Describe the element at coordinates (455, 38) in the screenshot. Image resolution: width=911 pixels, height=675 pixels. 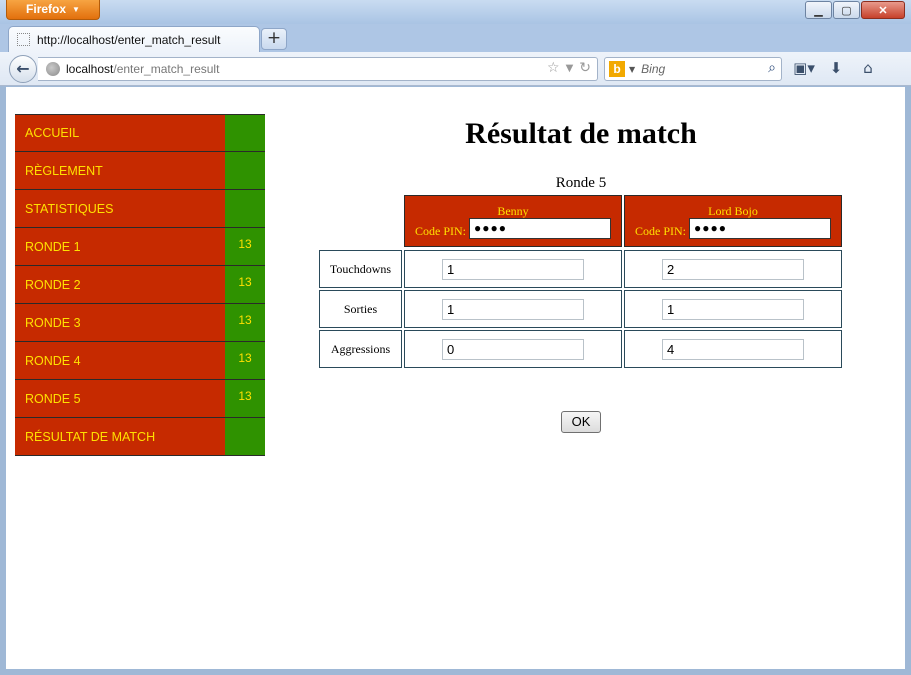
I see `tab-strip: http://localhost/enter_match_result +` at that location.